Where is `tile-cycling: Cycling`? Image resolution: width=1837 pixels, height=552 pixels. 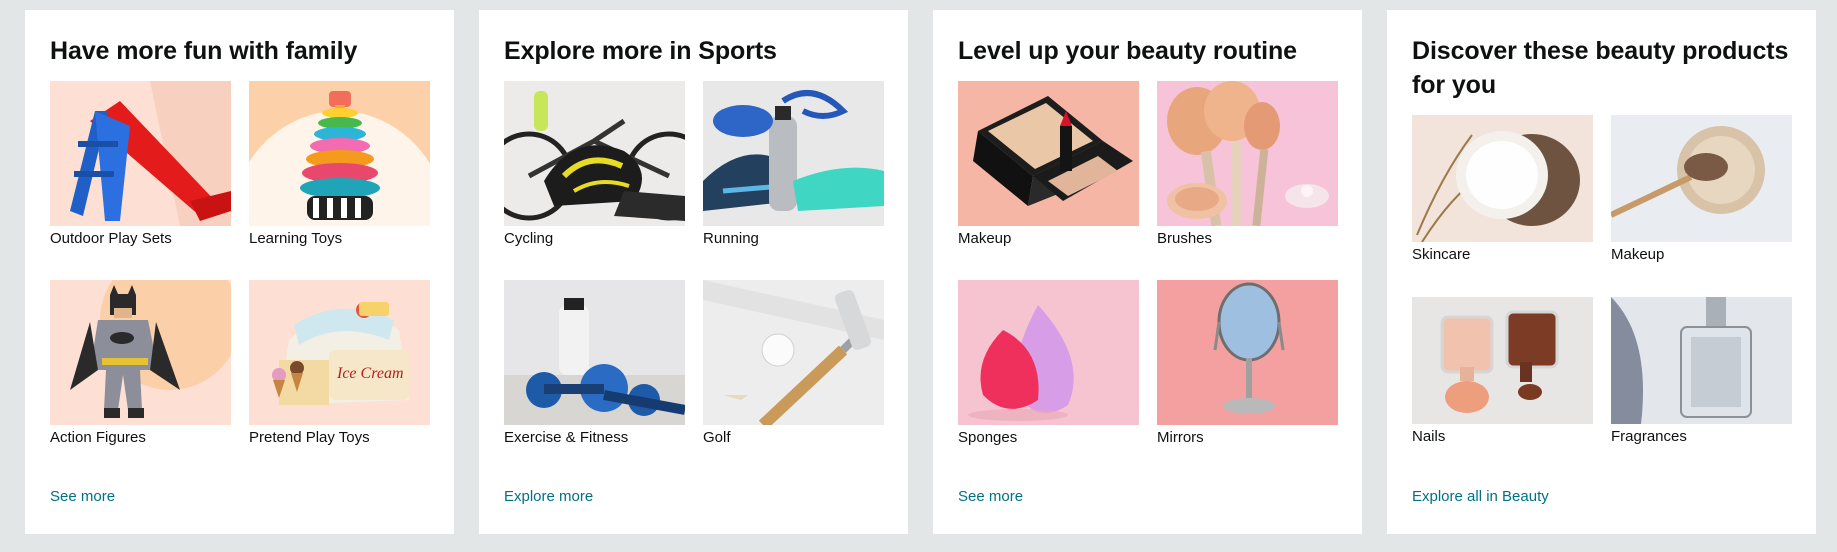 tile-cycling: Cycling is located at coordinates (594, 165).